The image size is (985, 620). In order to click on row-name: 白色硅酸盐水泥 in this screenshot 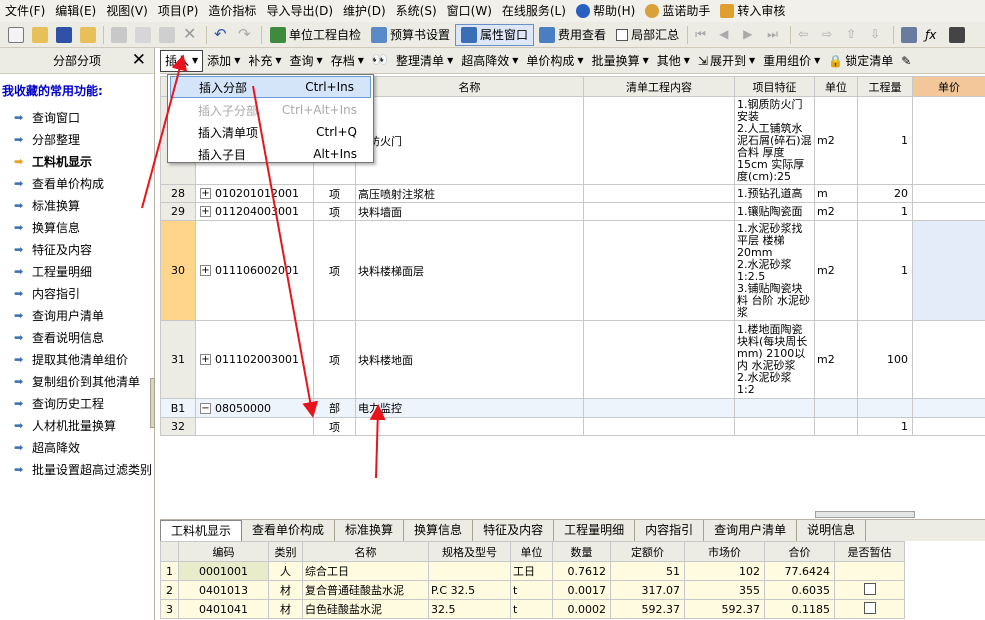, I will do `click(365, 609)`.